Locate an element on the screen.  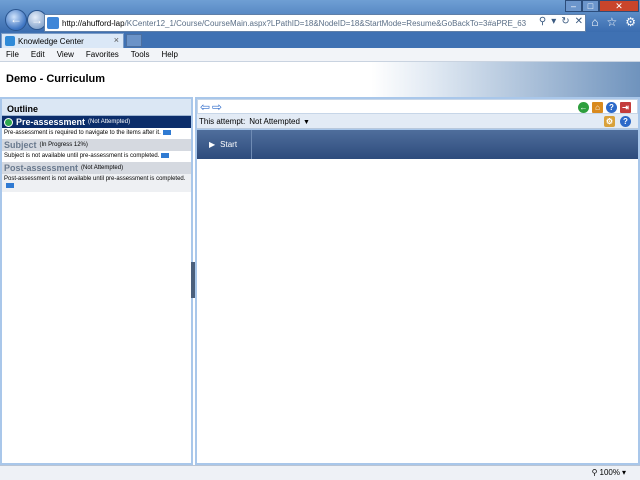
outline-item-subject: Subject (In Progress 12%) is located at coordinates (96, 145).